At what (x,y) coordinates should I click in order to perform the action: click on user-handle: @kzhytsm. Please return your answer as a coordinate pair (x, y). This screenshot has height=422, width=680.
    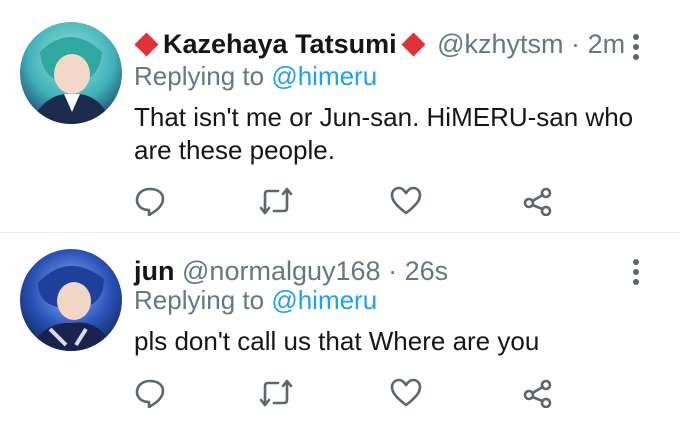
    Looking at the image, I should click on (500, 44).